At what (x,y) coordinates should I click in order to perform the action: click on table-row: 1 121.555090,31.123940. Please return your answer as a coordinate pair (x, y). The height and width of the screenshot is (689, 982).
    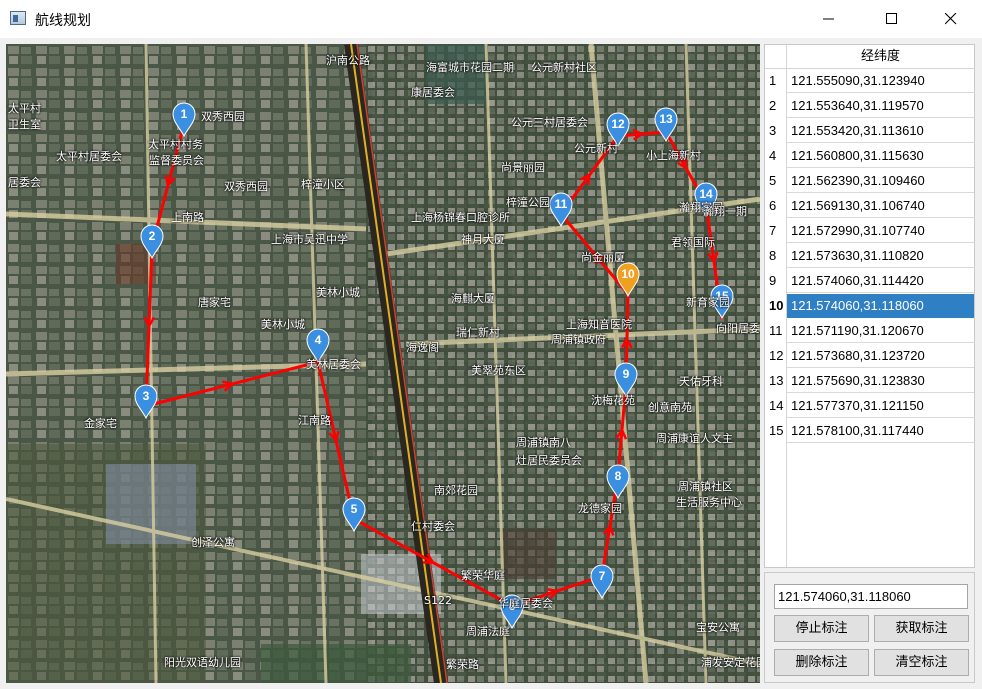
    Looking at the image, I should click on (869, 81).